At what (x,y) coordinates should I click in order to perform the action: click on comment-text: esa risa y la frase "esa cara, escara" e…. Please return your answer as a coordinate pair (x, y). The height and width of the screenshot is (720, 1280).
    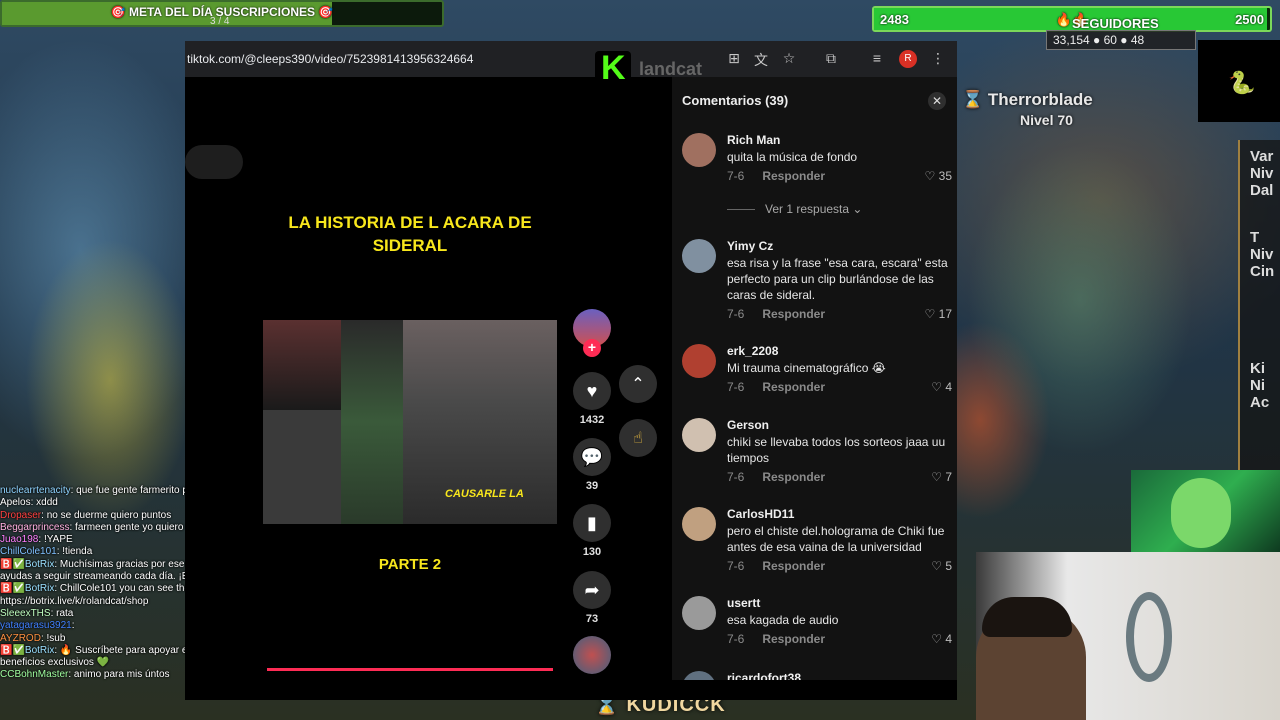
    Looking at the image, I should click on (837, 279).